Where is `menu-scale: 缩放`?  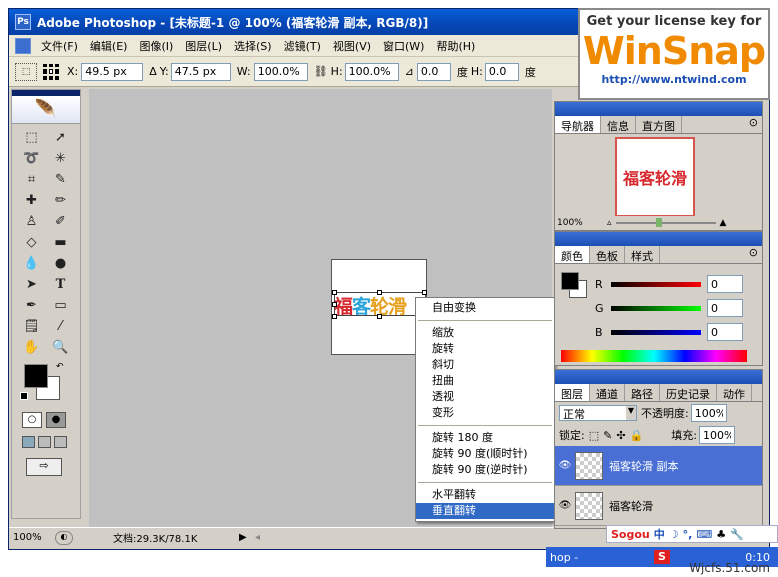
menu-scale: 缩放 is located at coordinates (485, 333).